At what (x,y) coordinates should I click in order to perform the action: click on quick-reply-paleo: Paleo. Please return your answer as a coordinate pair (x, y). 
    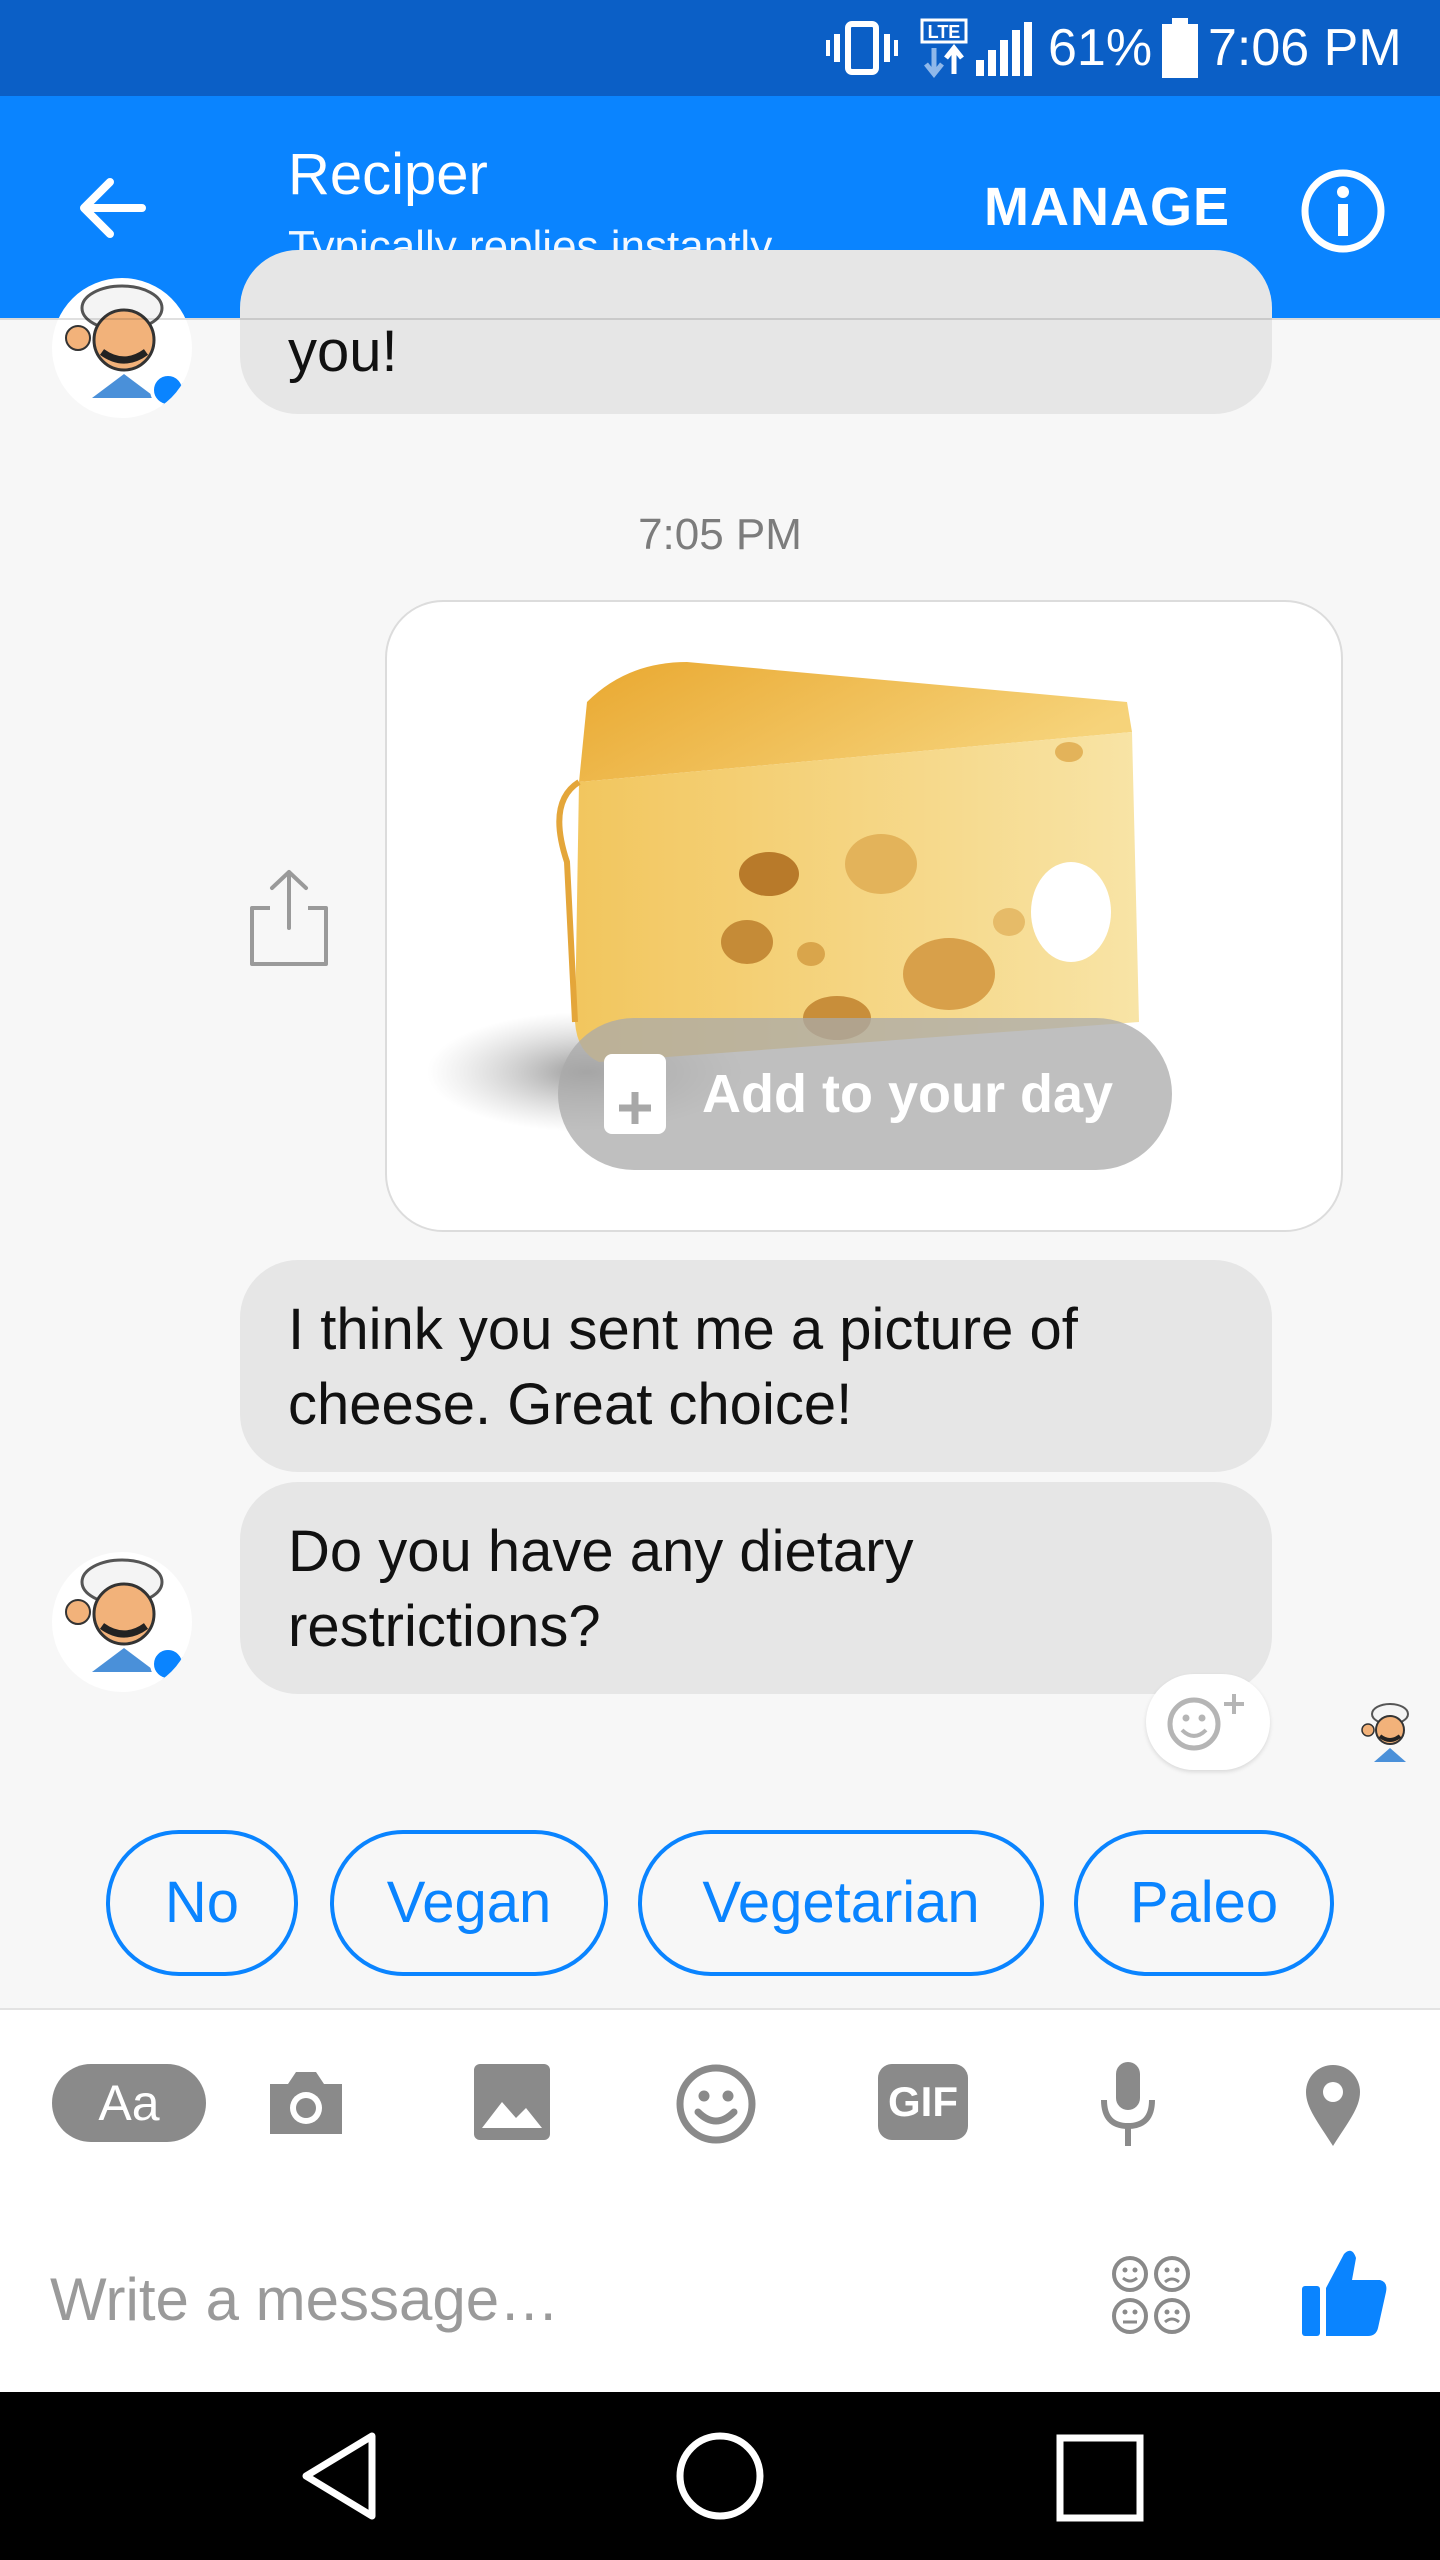
    Looking at the image, I should click on (1204, 1903).